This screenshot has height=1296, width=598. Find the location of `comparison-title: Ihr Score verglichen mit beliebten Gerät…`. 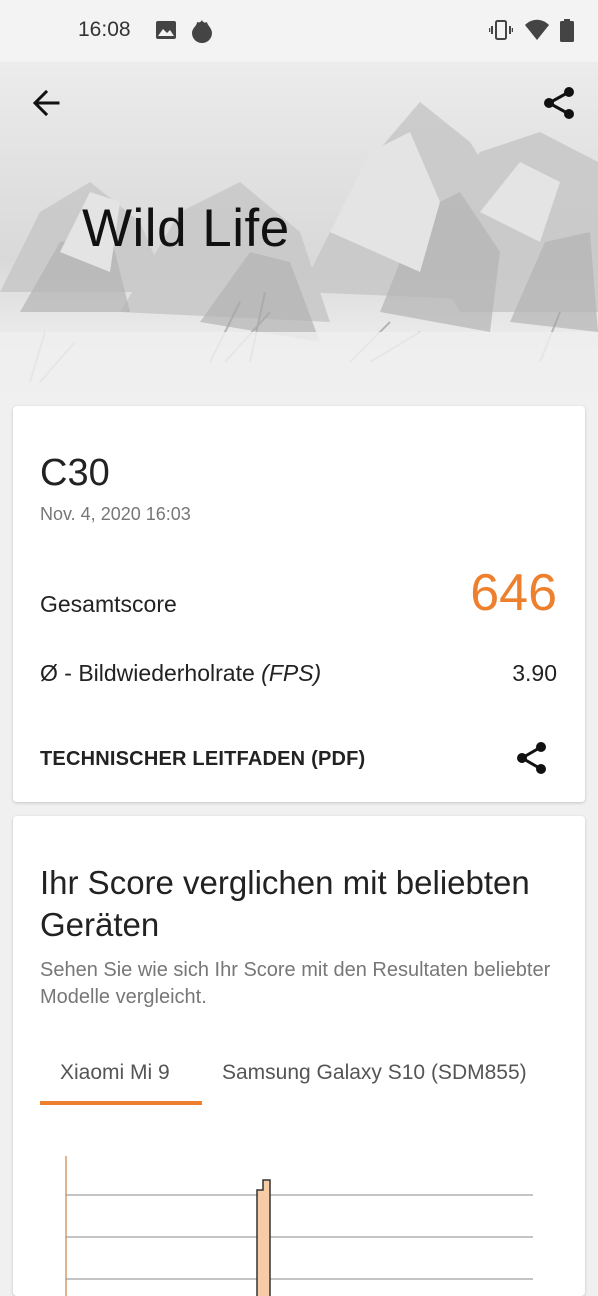

comparison-title: Ihr Score verglichen mit beliebten Gerät… is located at coordinates (285, 903).